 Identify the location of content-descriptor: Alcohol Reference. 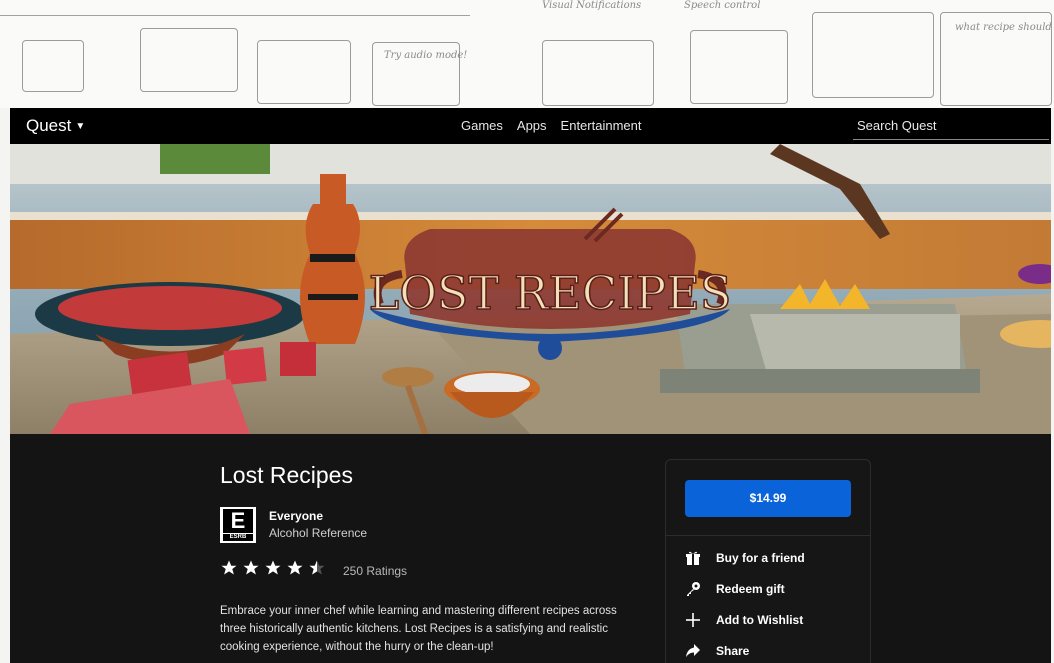
(318, 533).